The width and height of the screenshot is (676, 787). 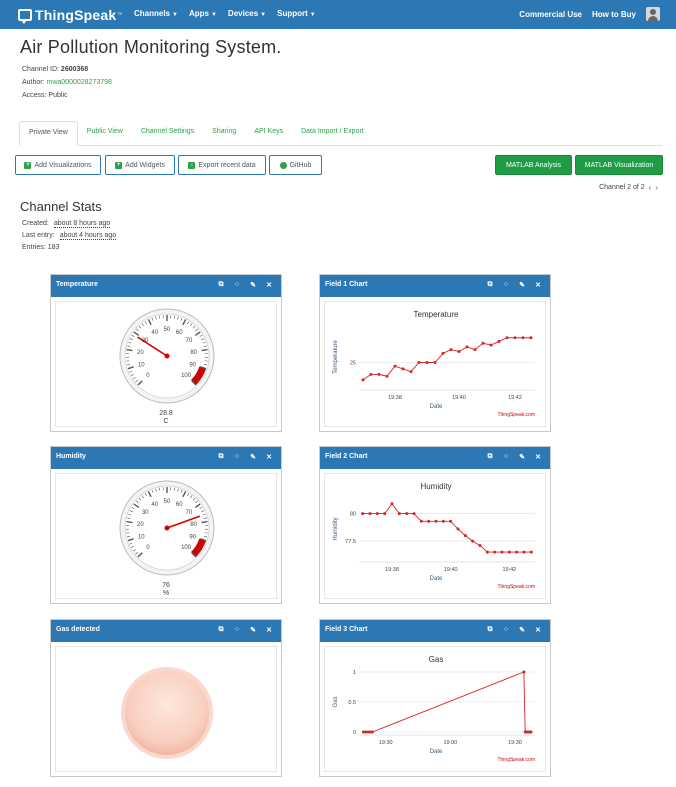 I want to click on tab-private-view: Private View, so click(x=48, y=133).